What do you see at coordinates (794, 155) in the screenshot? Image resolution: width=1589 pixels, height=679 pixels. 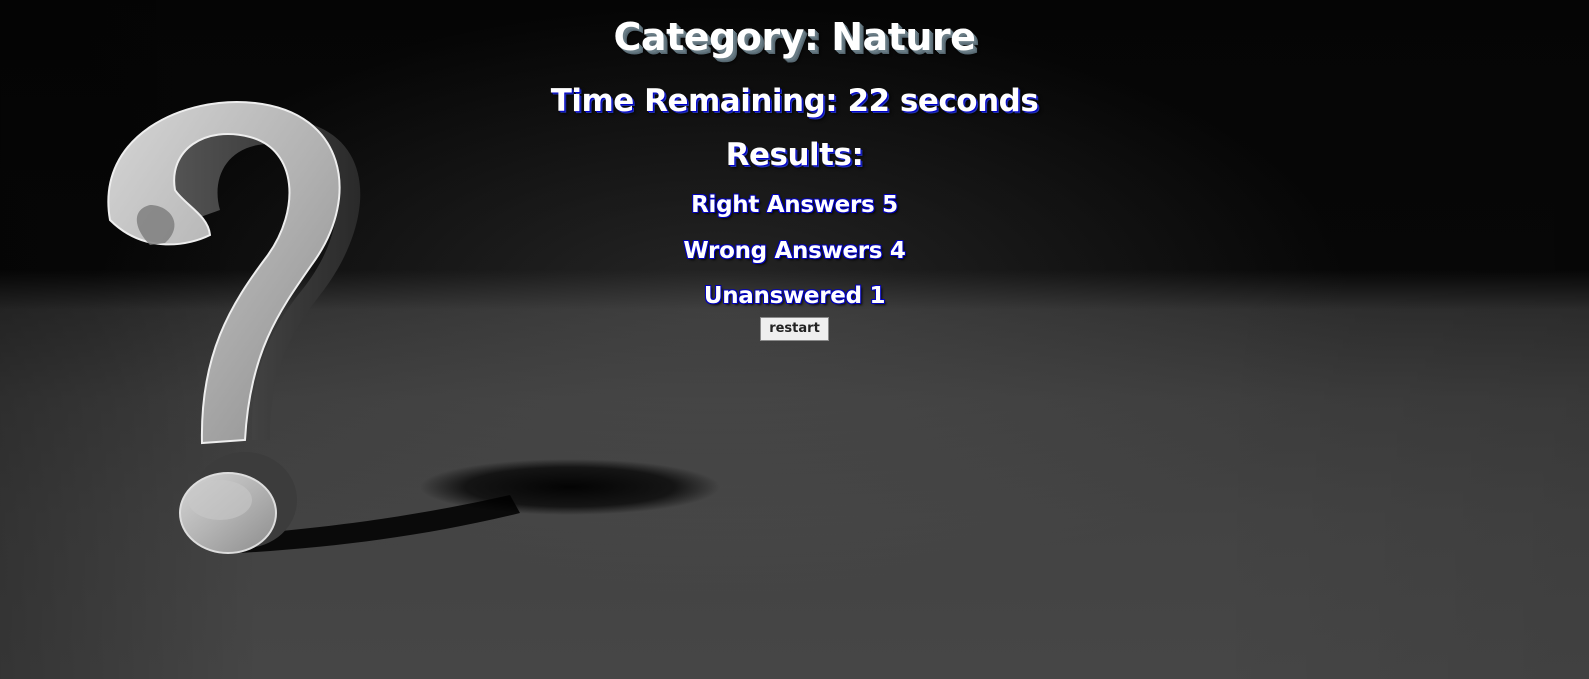 I see `results-heading: Results:` at bounding box center [794, 155].